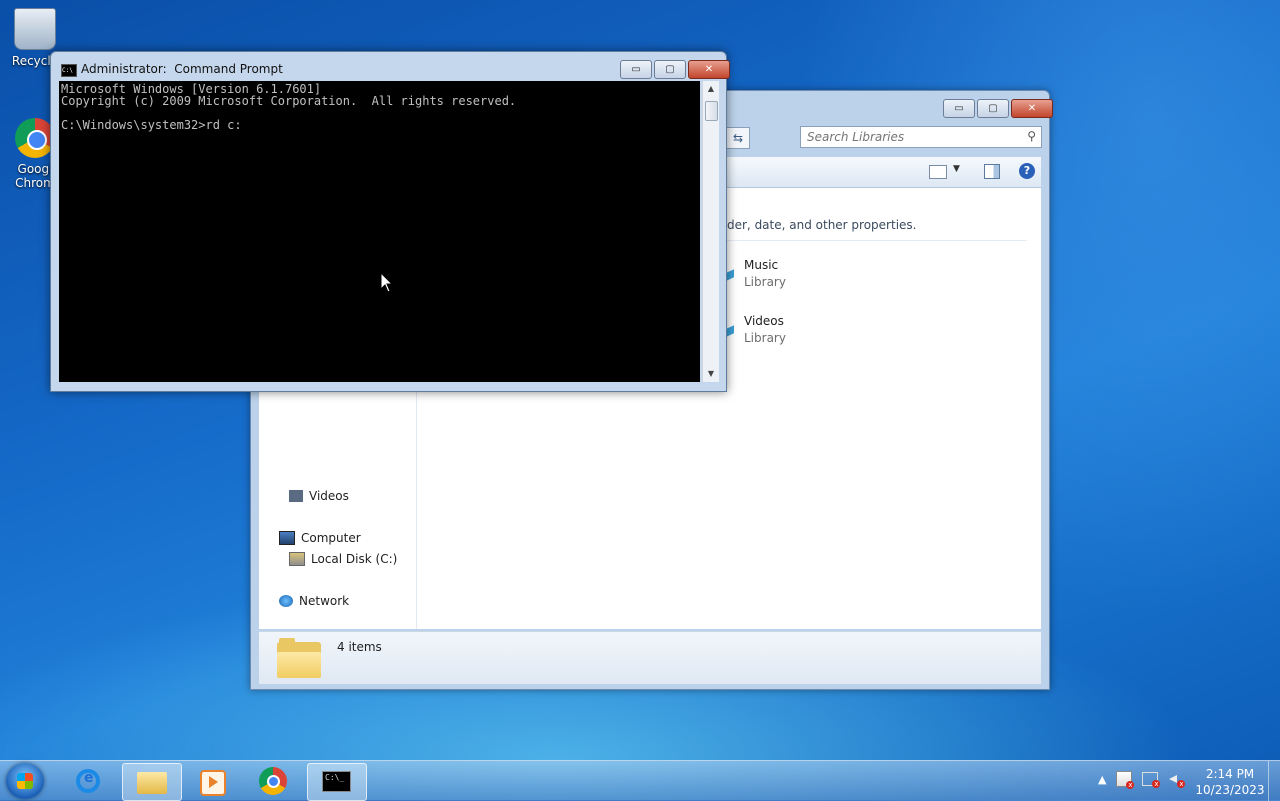  What do you see at coordinates (822, 225) in the screenshot?
I see `libraries-description: der, date, and other properties.` at bounding box center [822, 225].